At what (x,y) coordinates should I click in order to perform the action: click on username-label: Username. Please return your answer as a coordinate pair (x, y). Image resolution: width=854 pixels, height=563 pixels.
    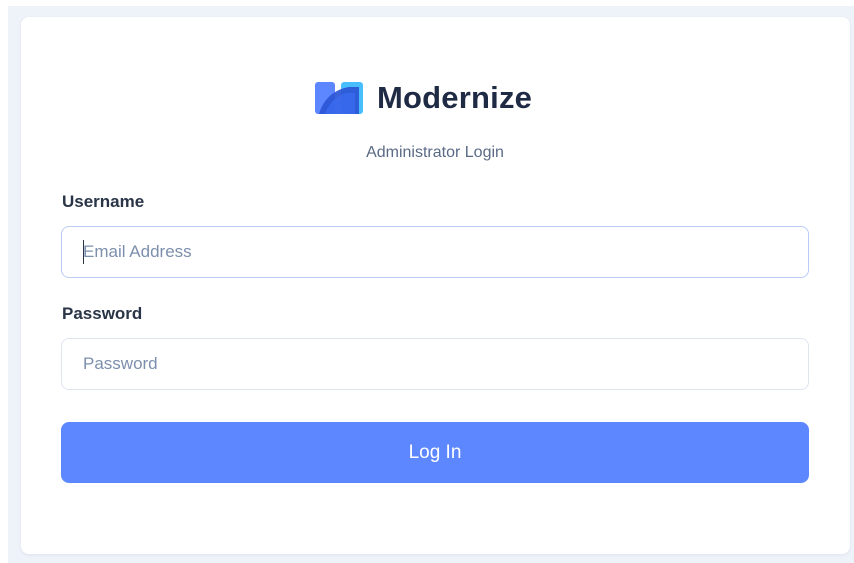
    Looking at the image, I should click on (103, 201).